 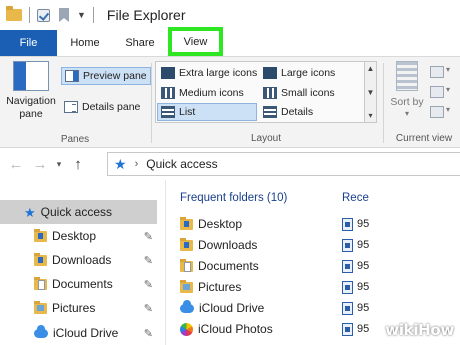 I want to click on preview-pane-label: Preview pane, so click(x=115, y=76).